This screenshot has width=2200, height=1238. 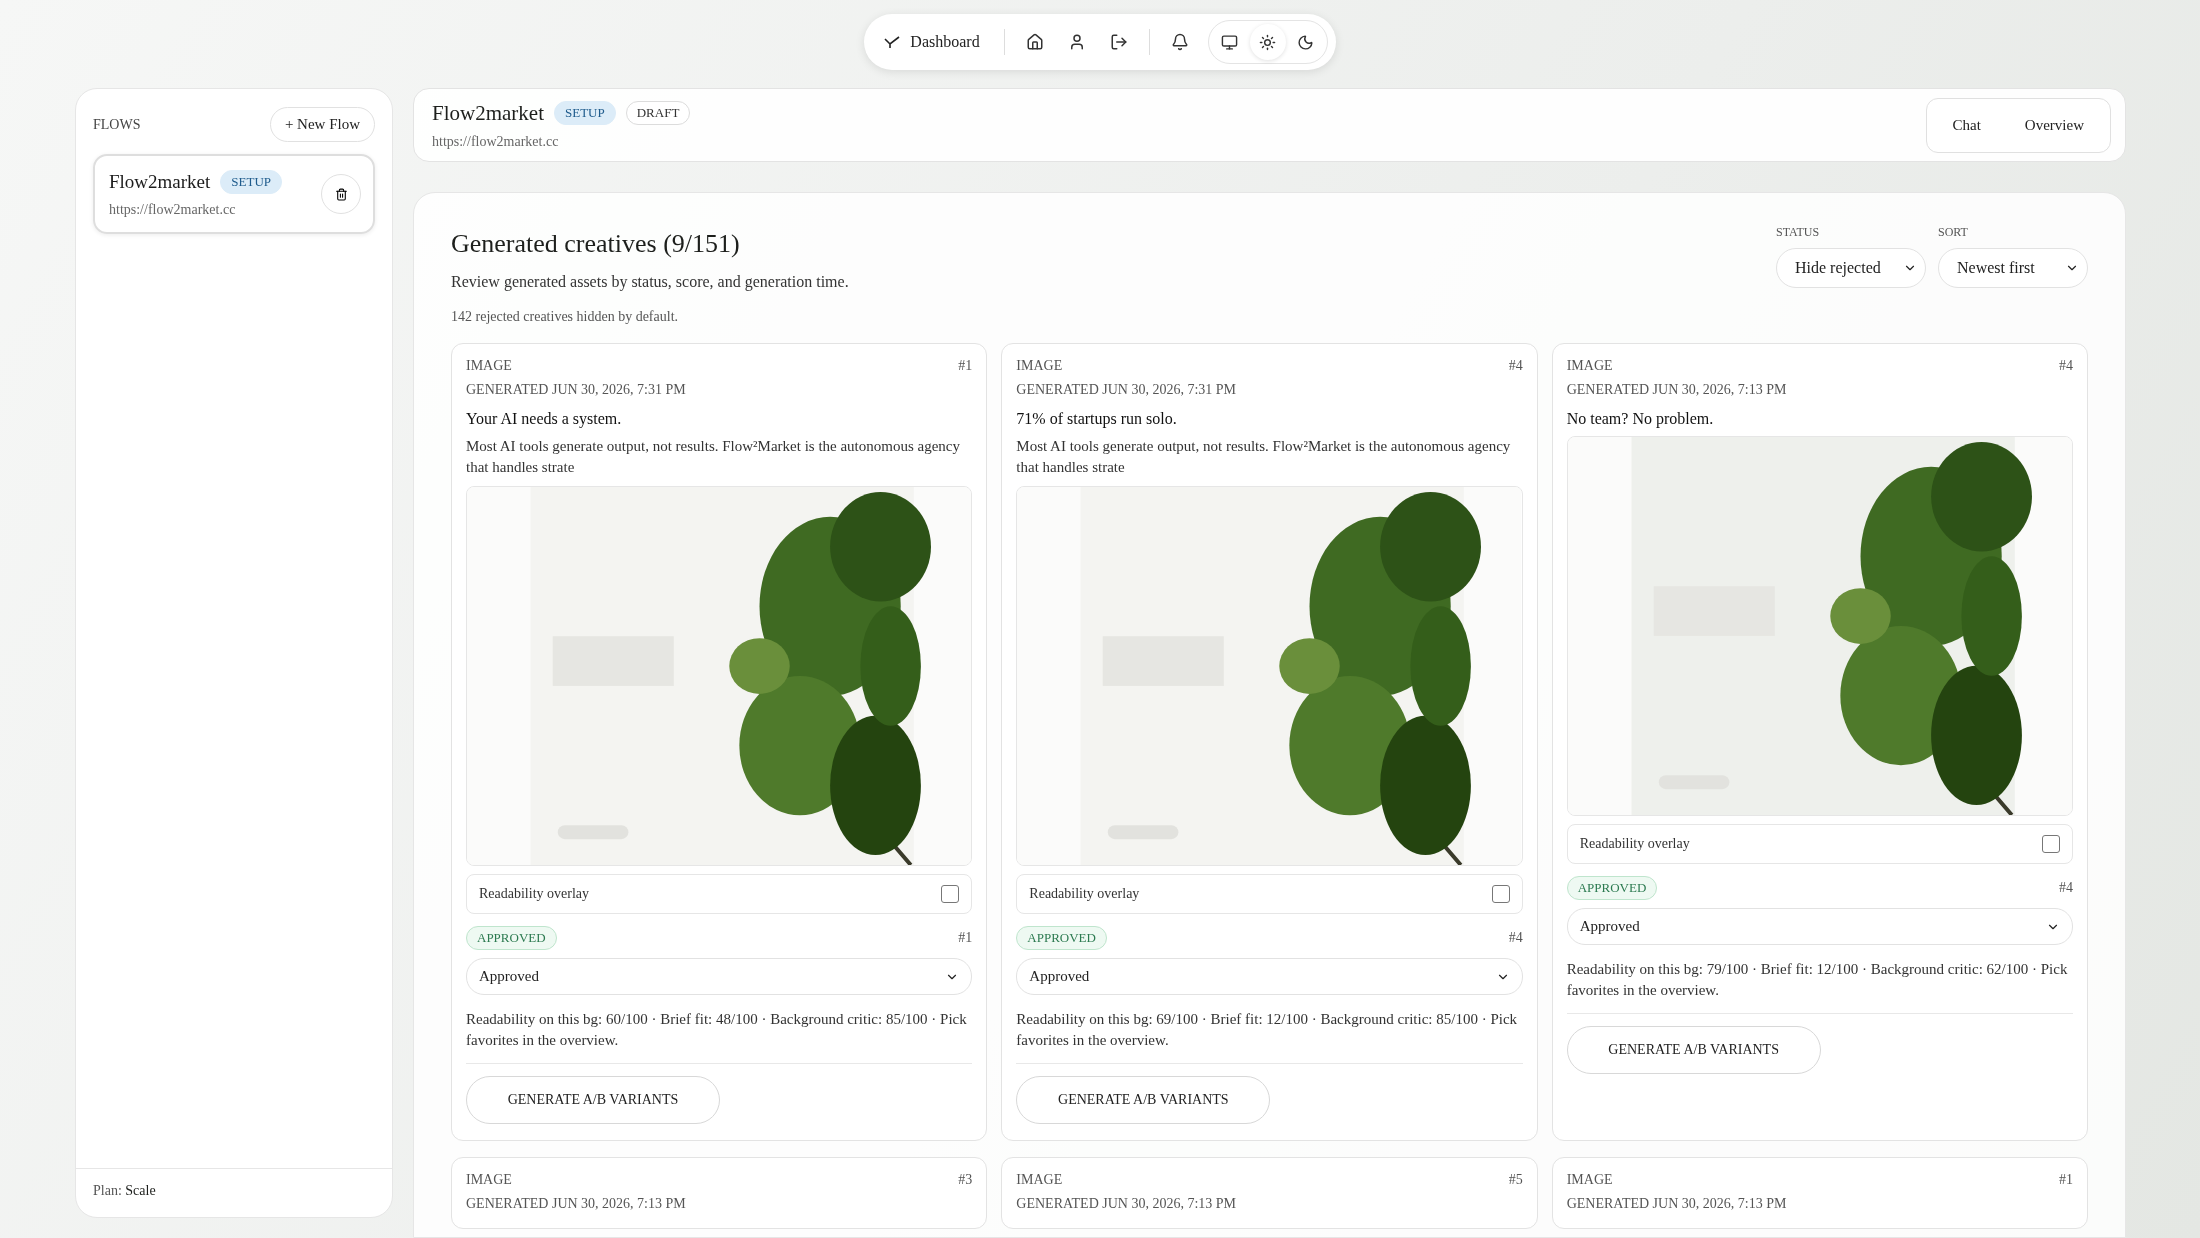 I want to click on view-tab: Overview, so click(x=2054, y=125).